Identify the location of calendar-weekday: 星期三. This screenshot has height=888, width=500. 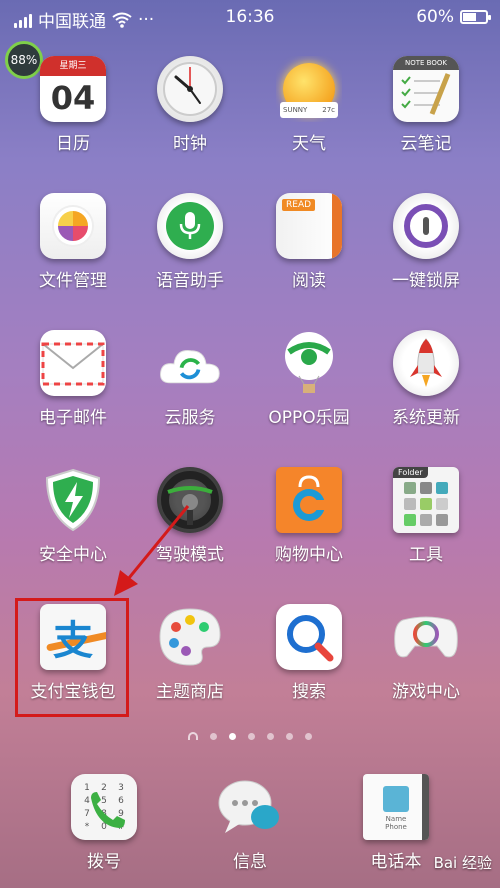
(73, 66).